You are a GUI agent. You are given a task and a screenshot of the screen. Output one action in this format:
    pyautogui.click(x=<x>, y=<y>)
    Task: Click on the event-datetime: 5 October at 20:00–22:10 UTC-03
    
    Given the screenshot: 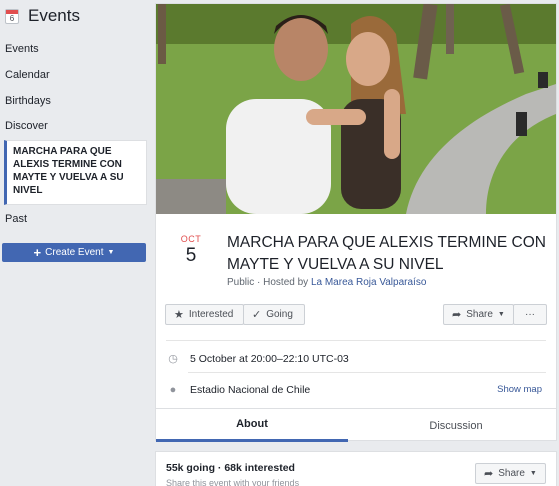 What is the action you would take?
    pyautogui.click(x=269, y=358)
    